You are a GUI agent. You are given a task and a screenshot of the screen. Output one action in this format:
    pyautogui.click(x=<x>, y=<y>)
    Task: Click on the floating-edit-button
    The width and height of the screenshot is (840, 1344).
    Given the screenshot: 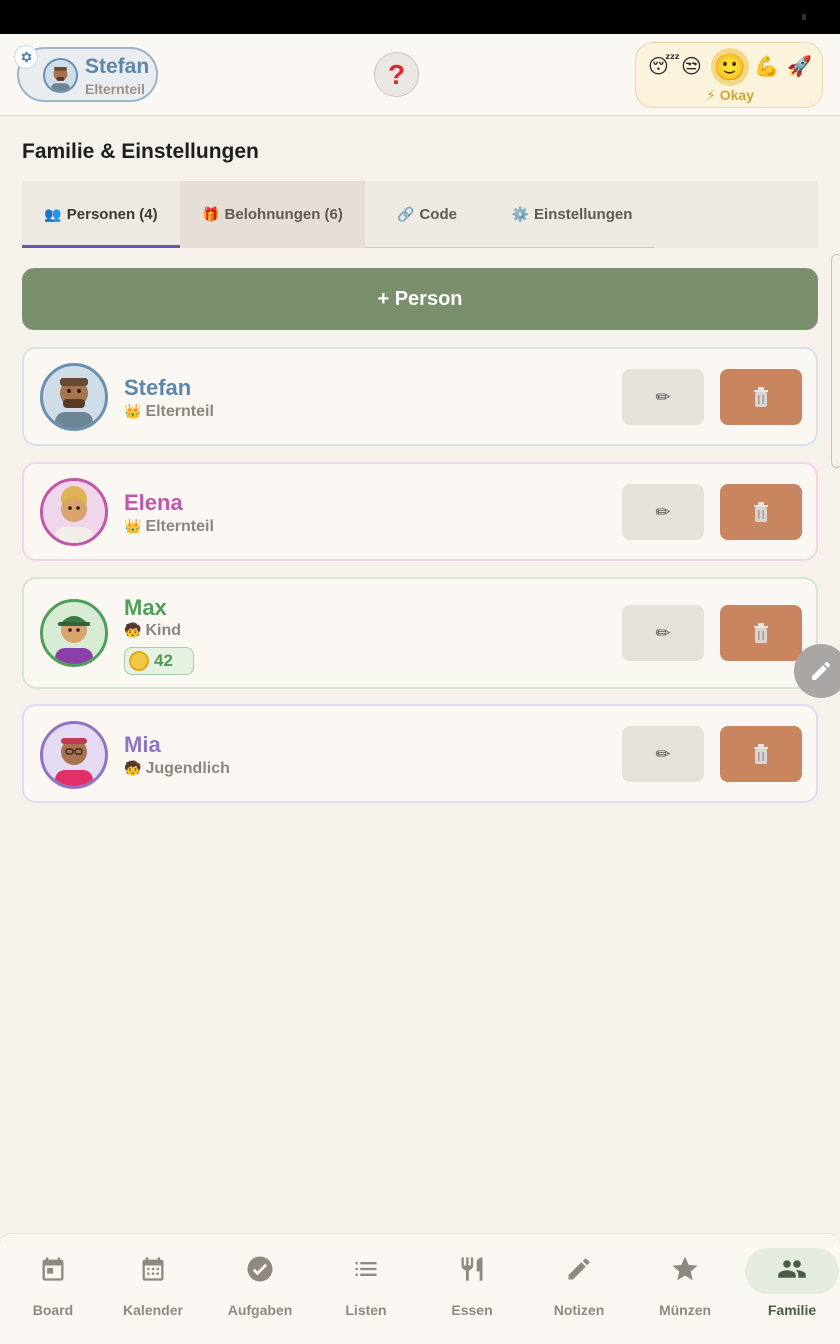 What is the action you would take?
    pyautogui.click(x=817, y=671)
    